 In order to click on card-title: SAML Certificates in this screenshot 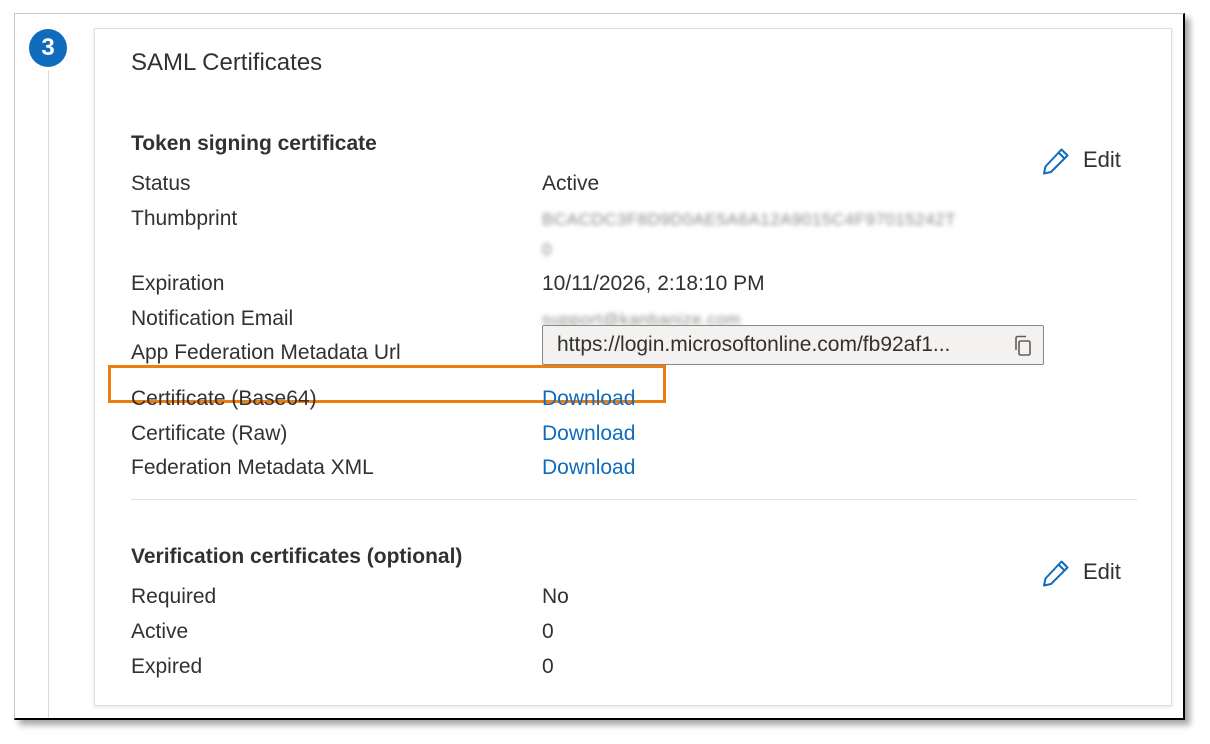, I will do `click(227, 62)`.